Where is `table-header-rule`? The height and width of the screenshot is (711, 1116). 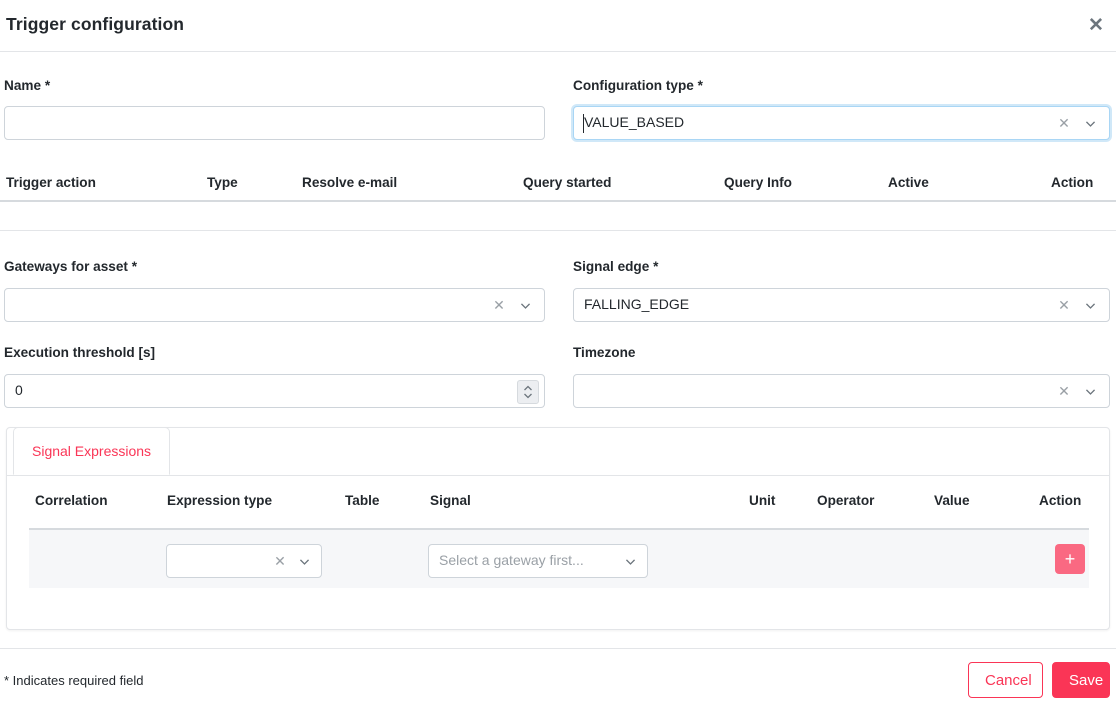 table-header-rule is located at coordinates (558, 201).